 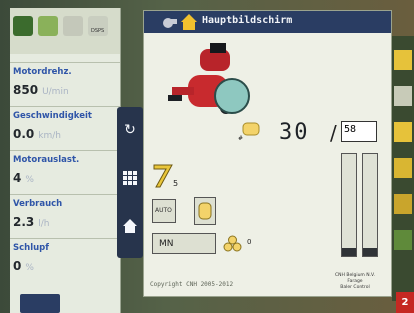 I want to click on bale-icon: #, so click(x=249, y=132).